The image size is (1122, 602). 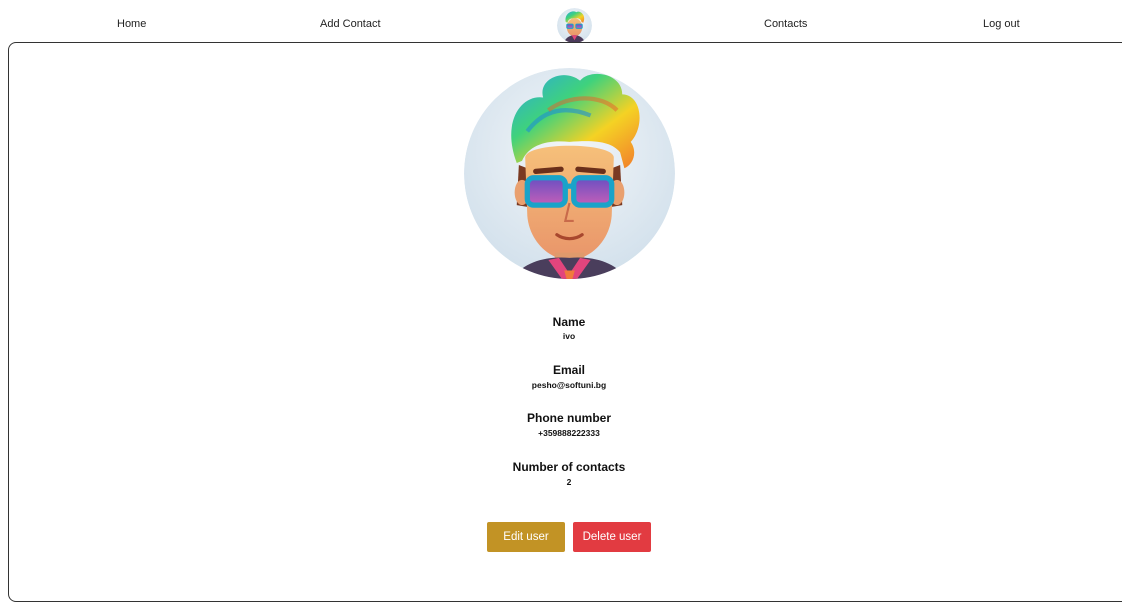 I want to click on delete-user-button: Delete user, so click(x=612, y=537).